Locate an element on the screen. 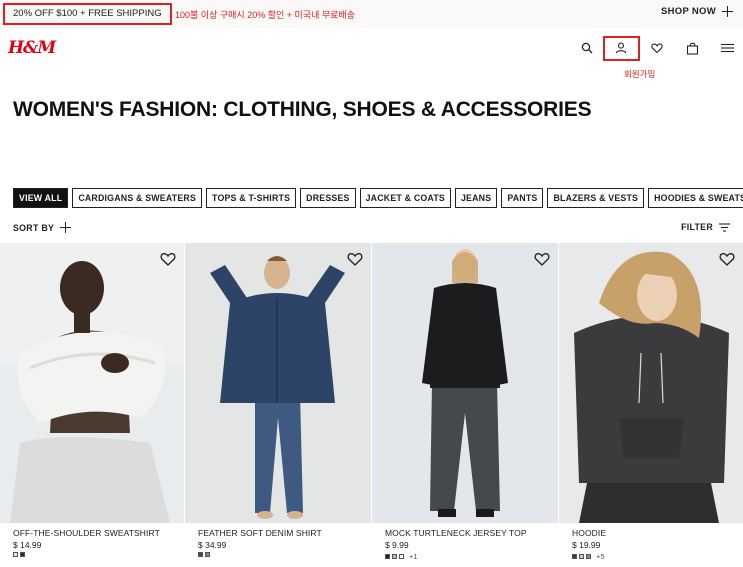  promo-text: 20% OFF $100 + FREE SHIPPING is located at coordinates (87, 14).